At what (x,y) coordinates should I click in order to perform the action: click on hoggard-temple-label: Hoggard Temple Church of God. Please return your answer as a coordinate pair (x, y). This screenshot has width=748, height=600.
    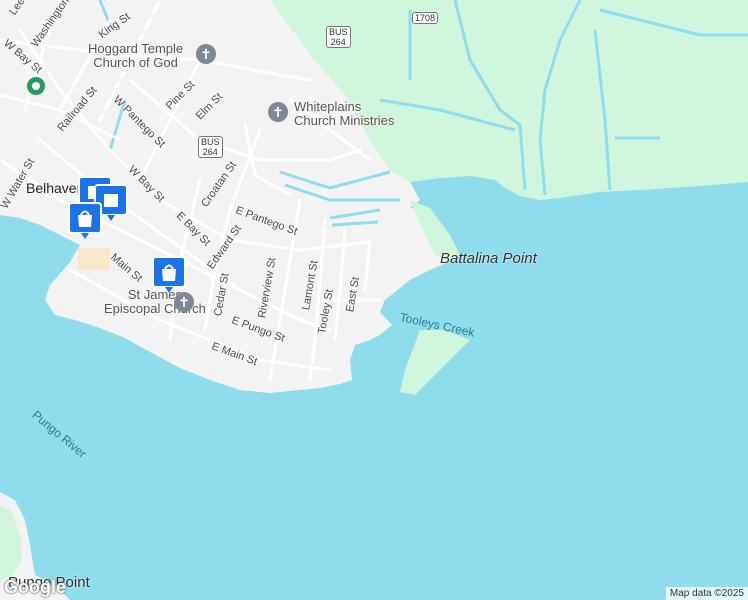
    Looking at the image, I should click on (135, 56).